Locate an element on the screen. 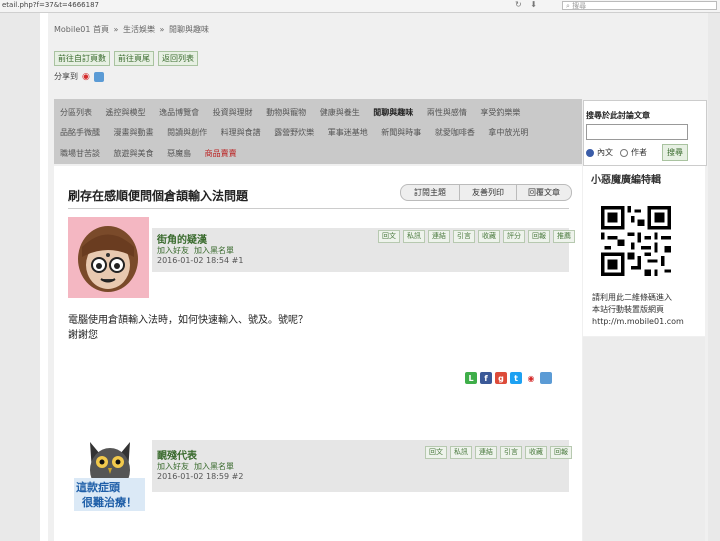 This screenshot has width=720, height=541. cat-item: 分區列表 is located at coordinates (76, 112).